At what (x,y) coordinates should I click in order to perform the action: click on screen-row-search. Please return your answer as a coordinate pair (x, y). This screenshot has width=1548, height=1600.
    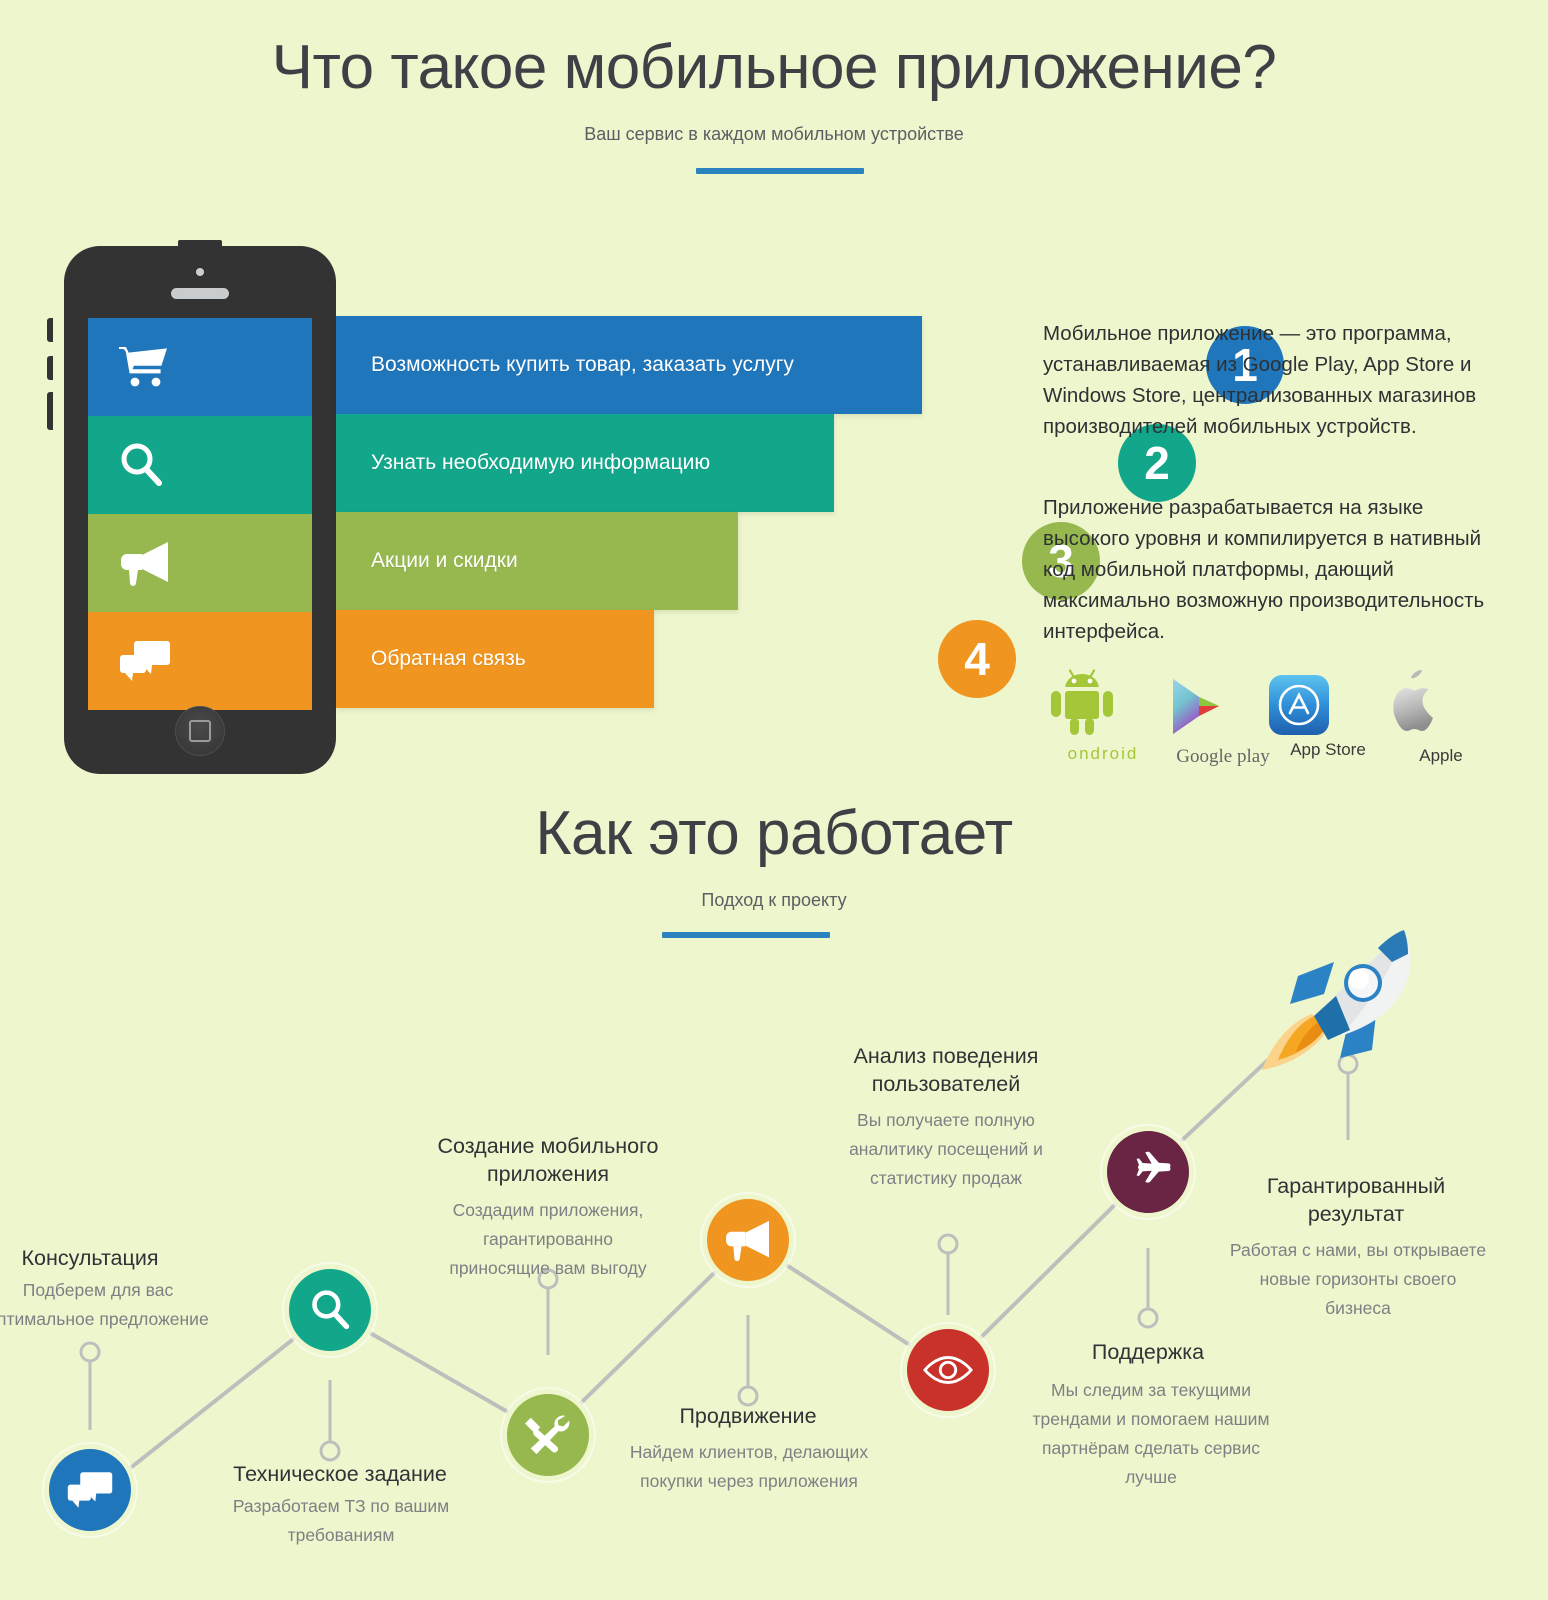
    Looking at the image, I should click on (200, 465).